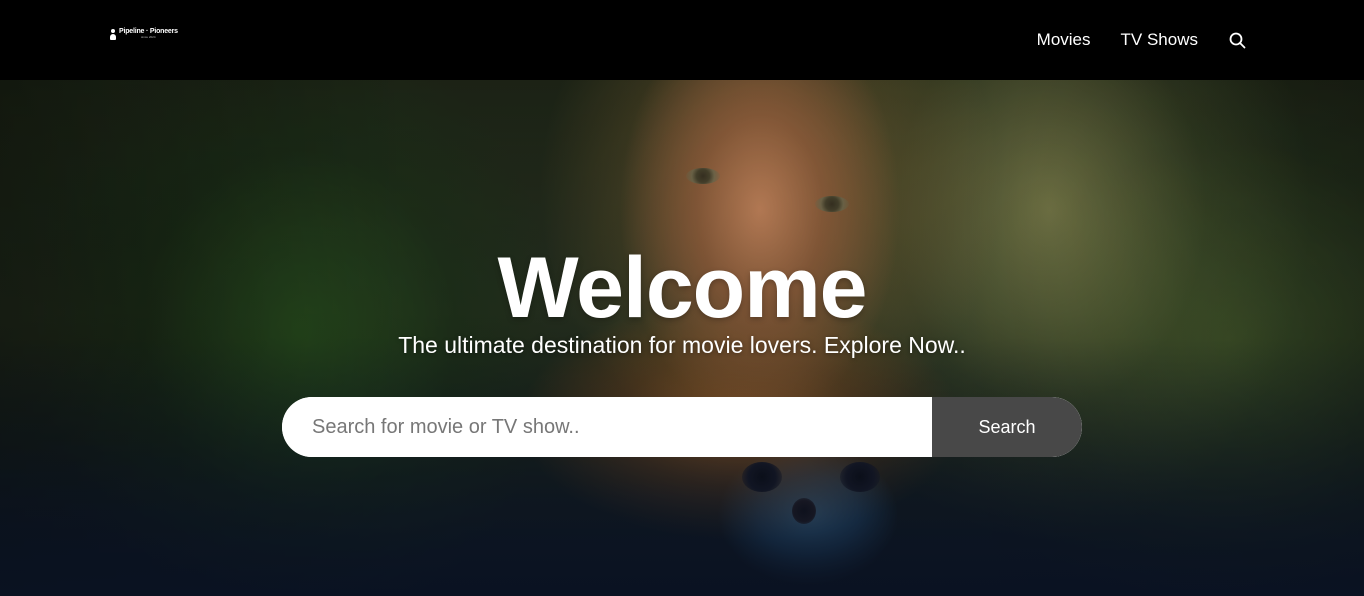  I want to click on site-logo: Pipeline · Pioneers since 2024, so click(144, 36).